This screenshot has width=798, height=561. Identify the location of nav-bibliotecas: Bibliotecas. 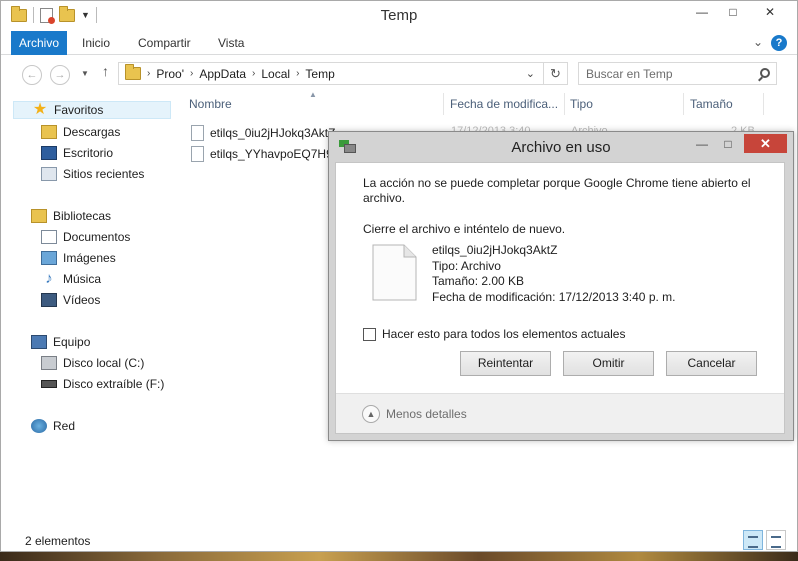
(71, 216).